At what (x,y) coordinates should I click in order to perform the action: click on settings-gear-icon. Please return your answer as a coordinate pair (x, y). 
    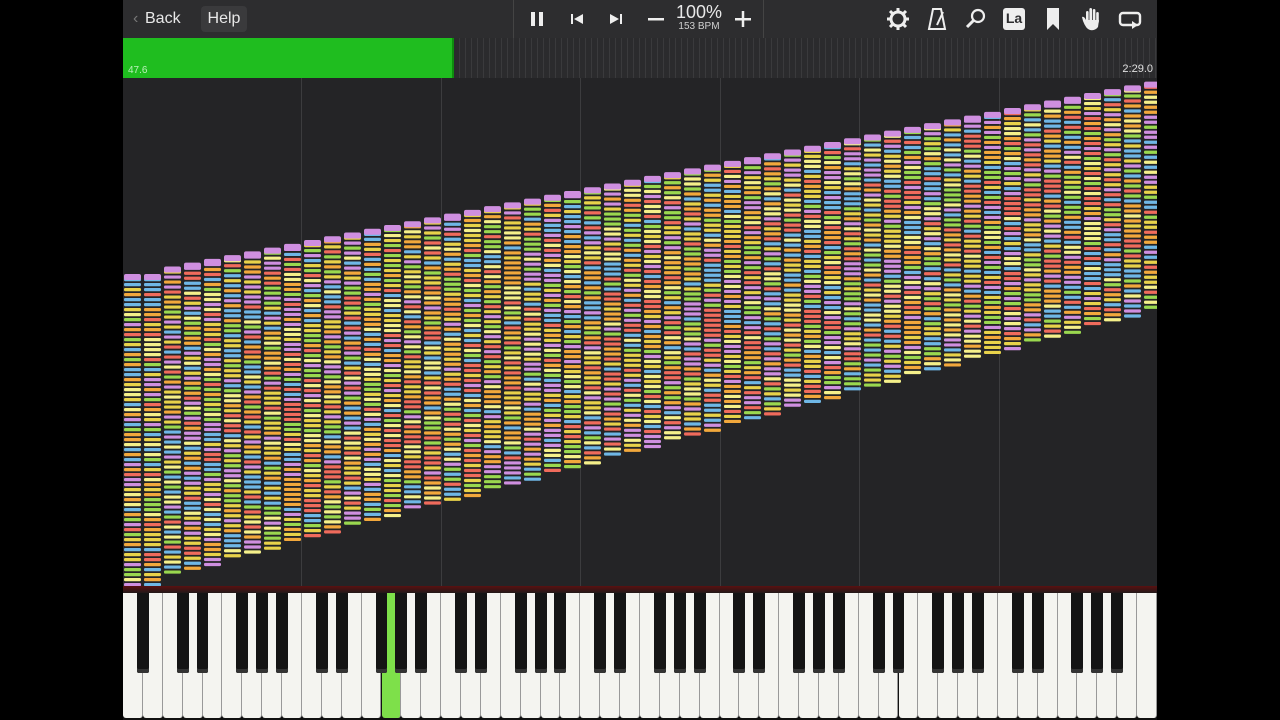
    Looking at the image, I should click on (898, 19).